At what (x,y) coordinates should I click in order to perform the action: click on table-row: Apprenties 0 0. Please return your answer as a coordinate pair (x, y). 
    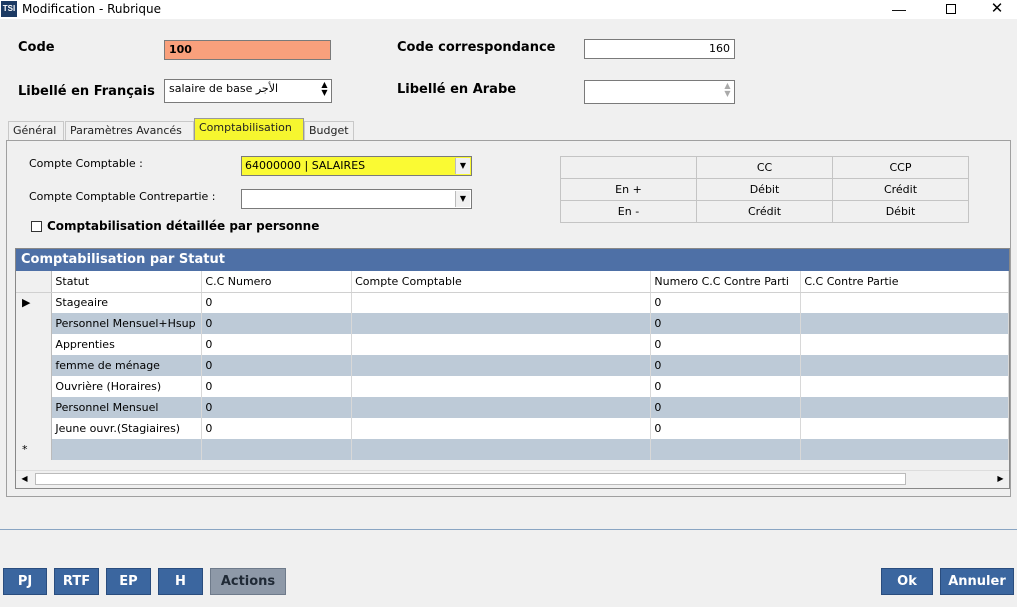
    Looking at the image, I should click on (512, 344).